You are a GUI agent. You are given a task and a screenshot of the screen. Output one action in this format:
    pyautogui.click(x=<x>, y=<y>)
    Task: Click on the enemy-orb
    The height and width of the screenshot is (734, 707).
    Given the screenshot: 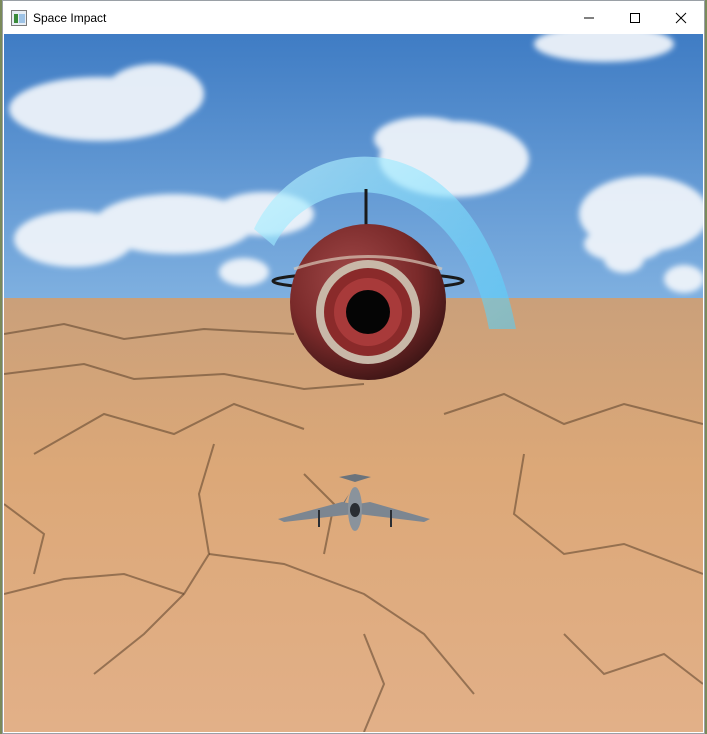 What is the action you would take?
    pyautogui.click(x=368, y=302)
    